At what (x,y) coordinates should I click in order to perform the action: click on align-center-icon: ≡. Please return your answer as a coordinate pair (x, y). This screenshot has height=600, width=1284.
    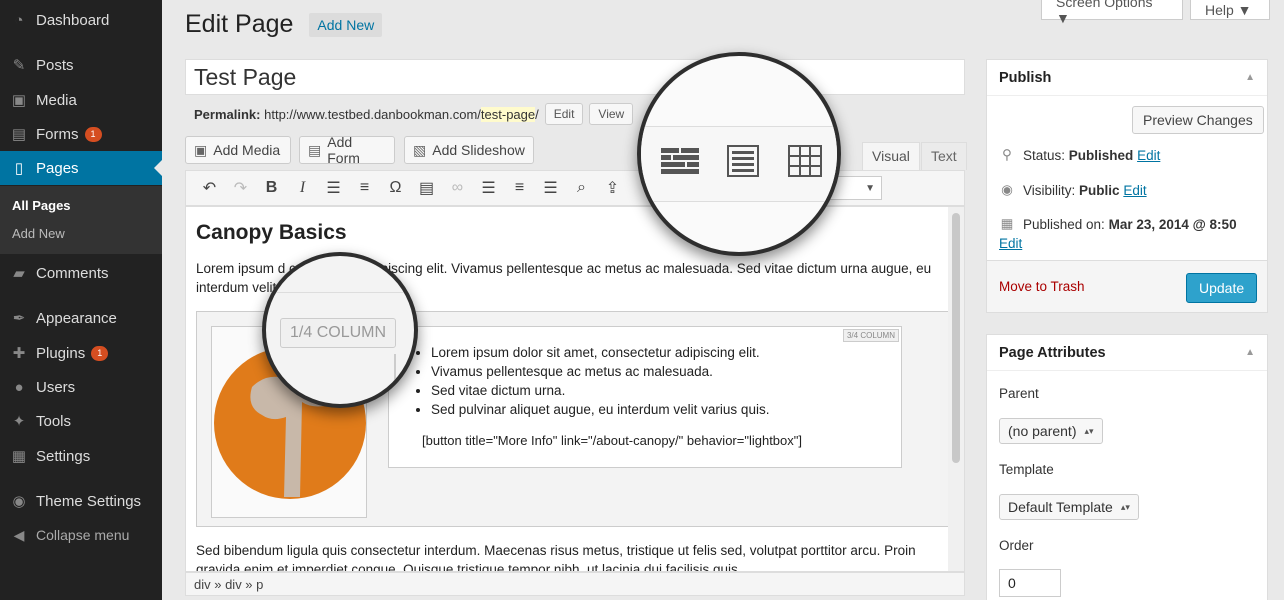
    Looking at the image, I should click on (519, 188).